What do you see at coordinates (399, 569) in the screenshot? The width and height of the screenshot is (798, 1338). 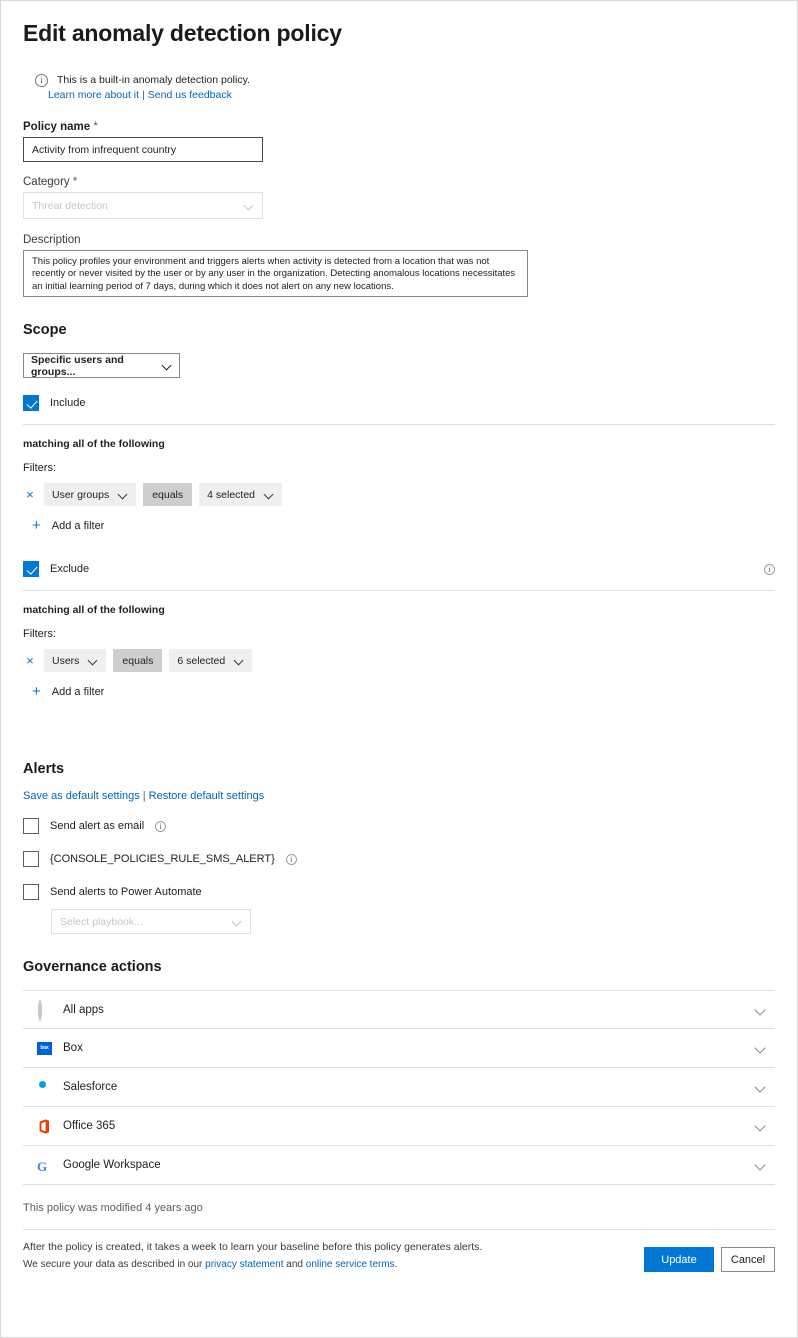 I see `exclude-checkbox-row: Exclude i` at bounding box center [399, 569].